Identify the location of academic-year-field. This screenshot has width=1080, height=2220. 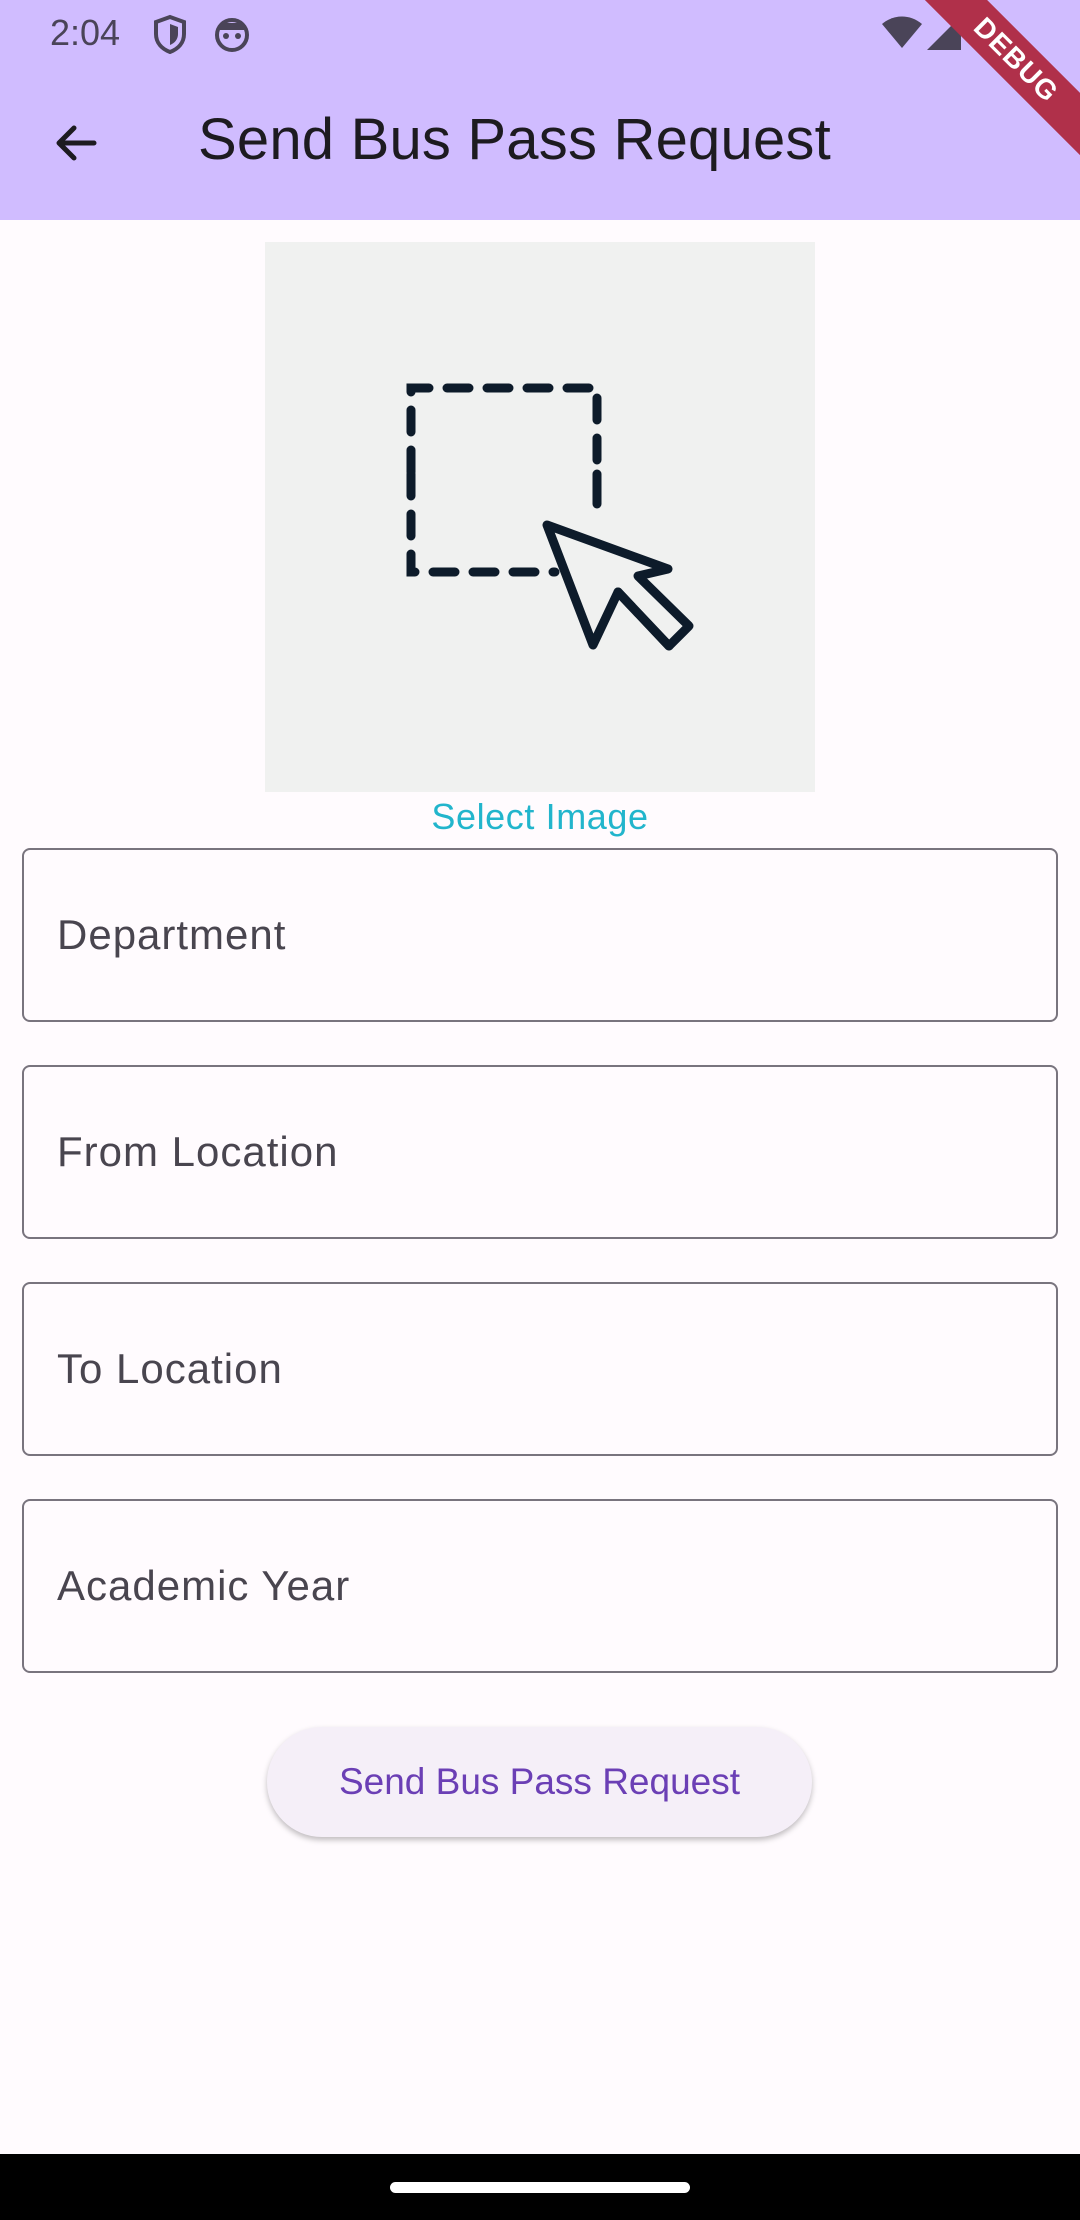
(540, 1586).